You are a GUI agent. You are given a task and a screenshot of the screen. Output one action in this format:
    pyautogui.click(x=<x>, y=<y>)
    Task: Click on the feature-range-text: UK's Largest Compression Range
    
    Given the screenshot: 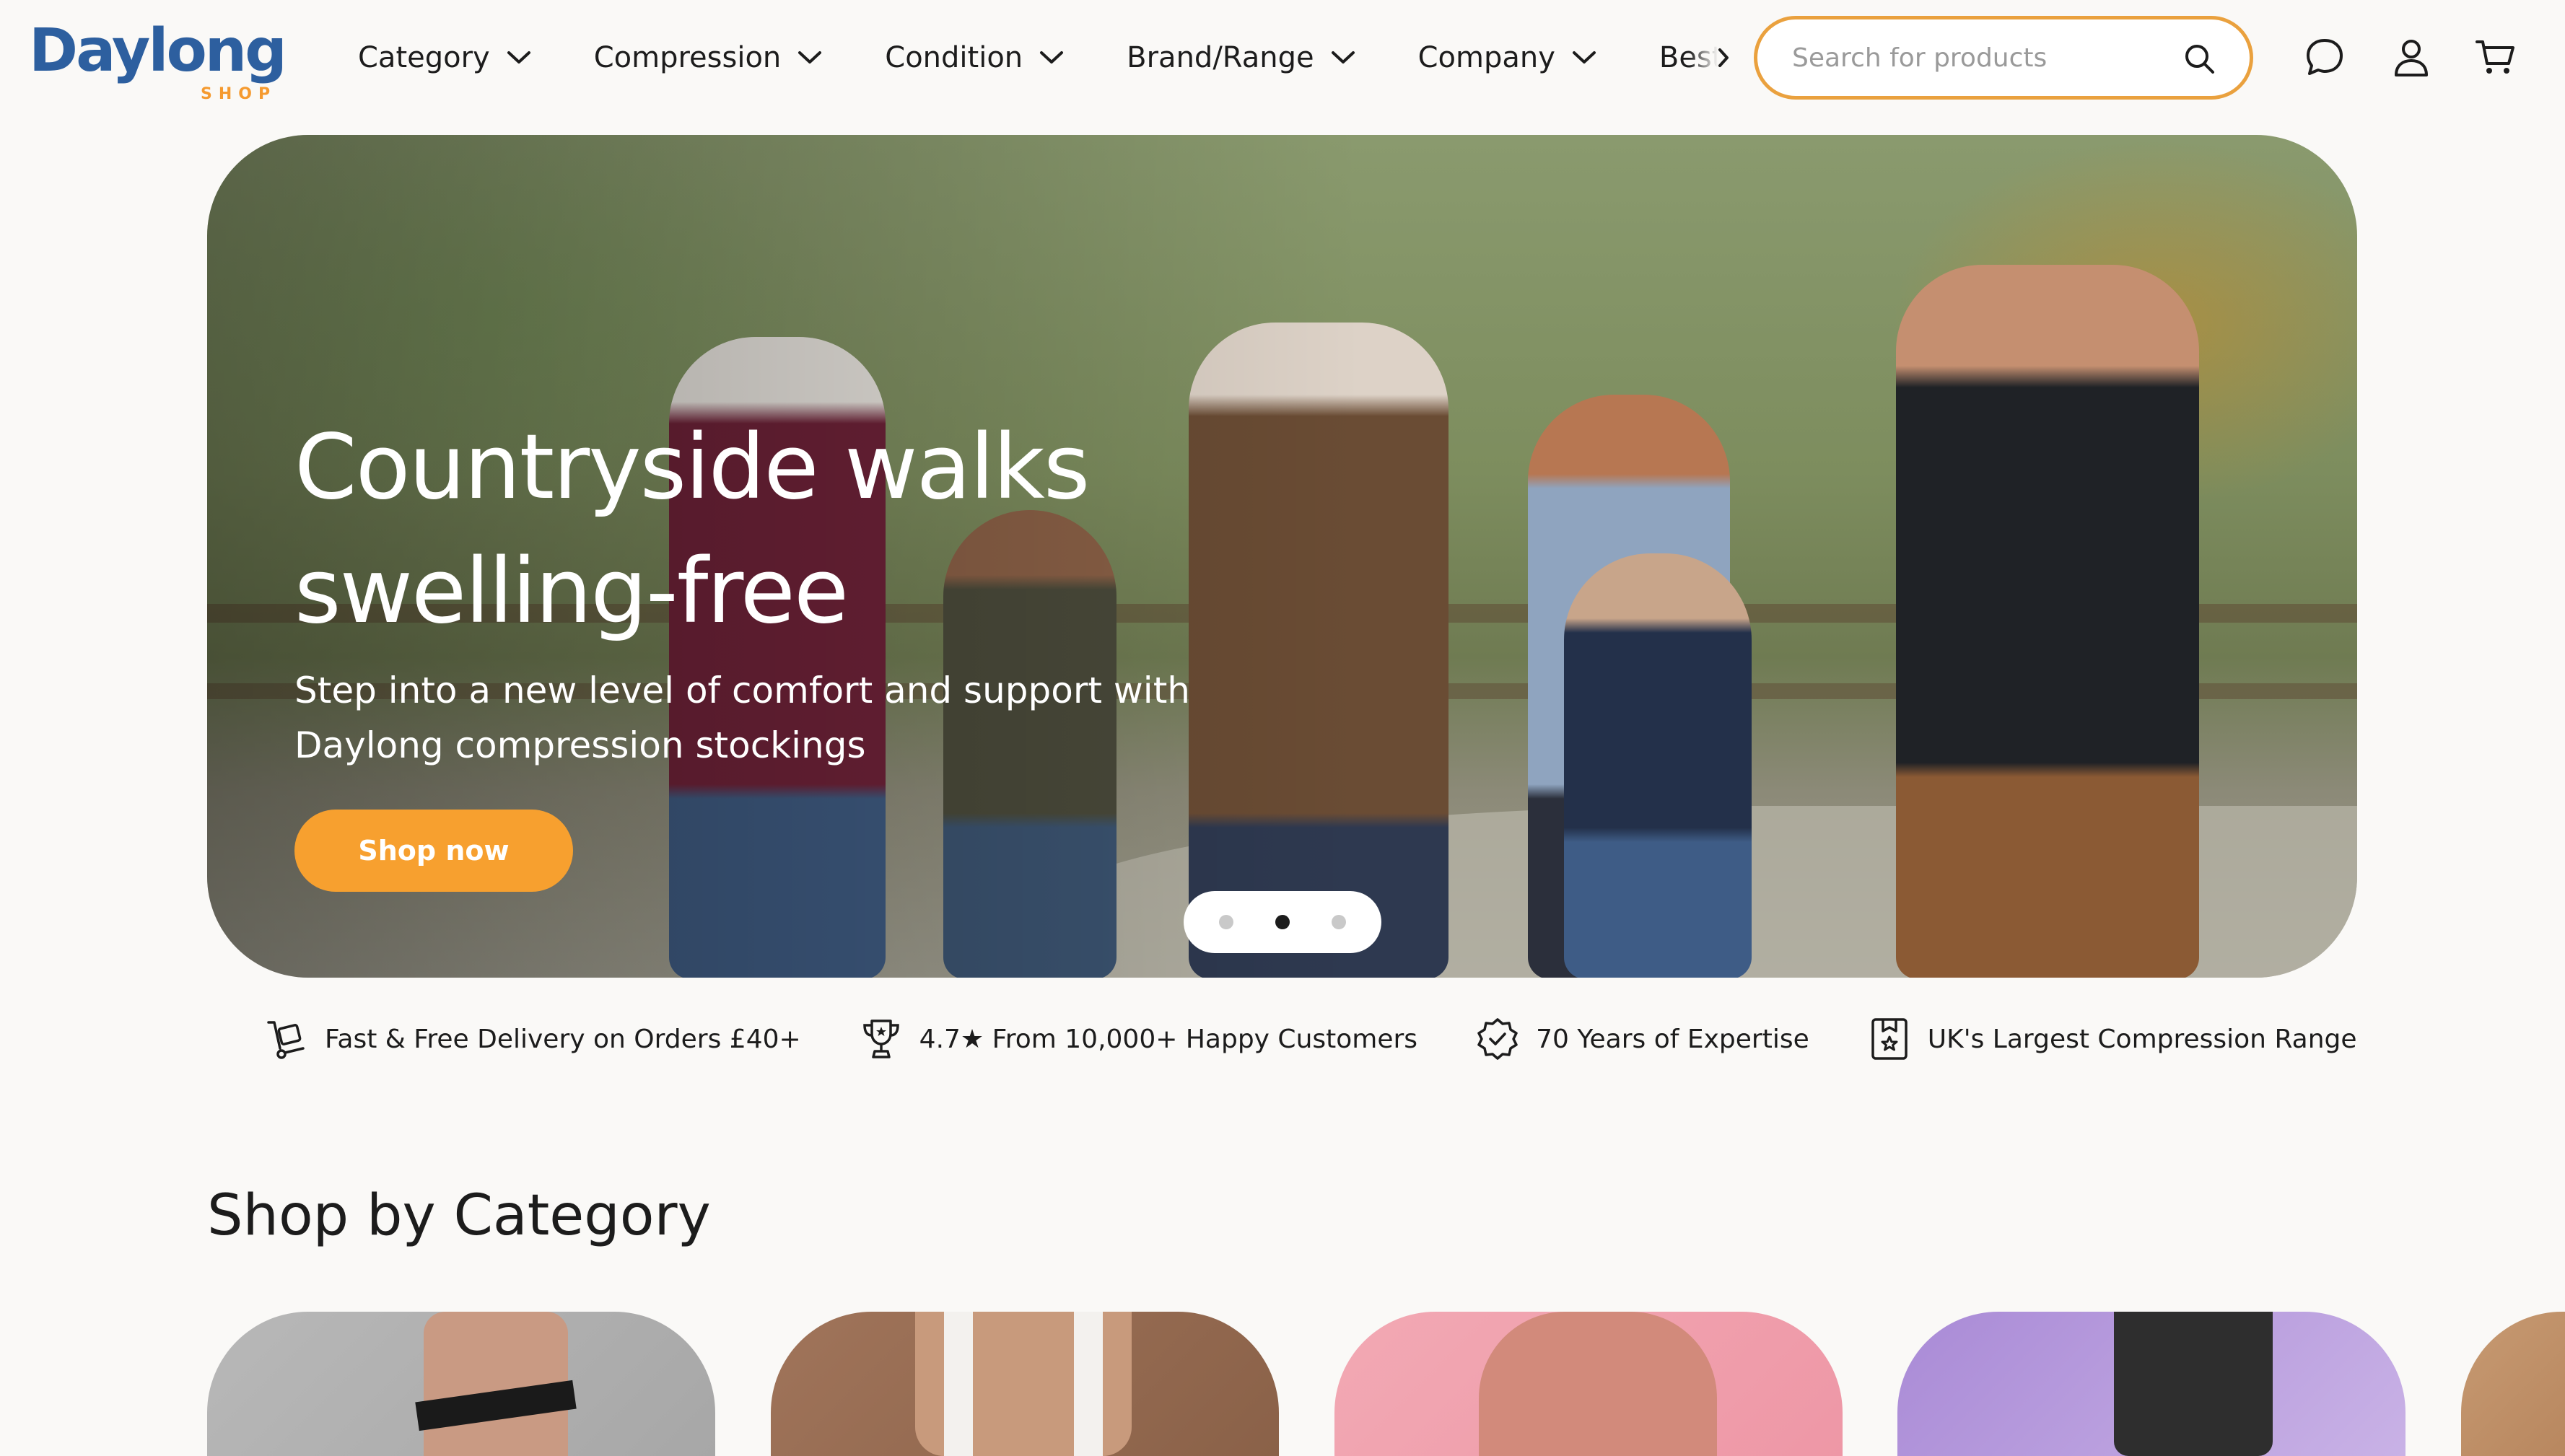 What is the action you would take?
    pyautogui.click(x=2142, y=1039)
    